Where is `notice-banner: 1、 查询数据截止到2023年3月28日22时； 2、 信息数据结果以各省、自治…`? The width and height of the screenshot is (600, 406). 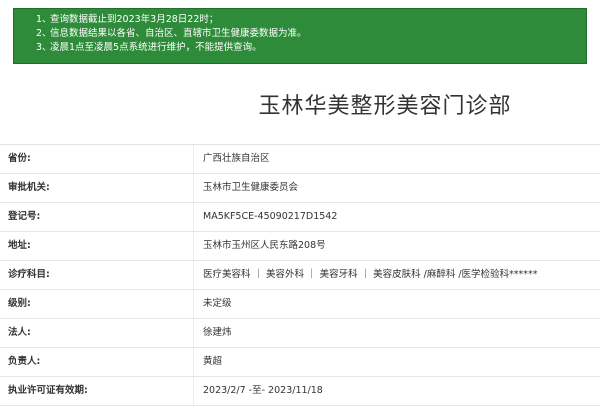 notice-banner: 1、 查询数据截止到2023年3月28日22时； 2、 信息数据结果以各省、自治… is located at coordinates (300, 36).